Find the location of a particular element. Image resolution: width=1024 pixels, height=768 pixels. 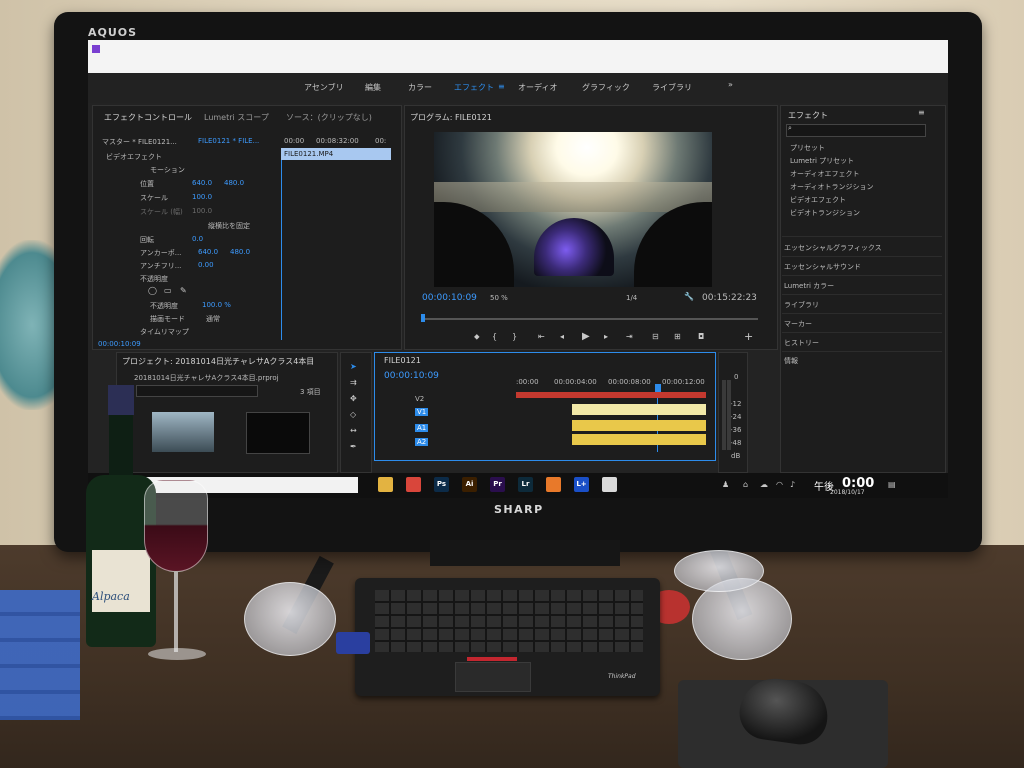

timeline-tab: FILE0121 is located at coordinates (402, 360).